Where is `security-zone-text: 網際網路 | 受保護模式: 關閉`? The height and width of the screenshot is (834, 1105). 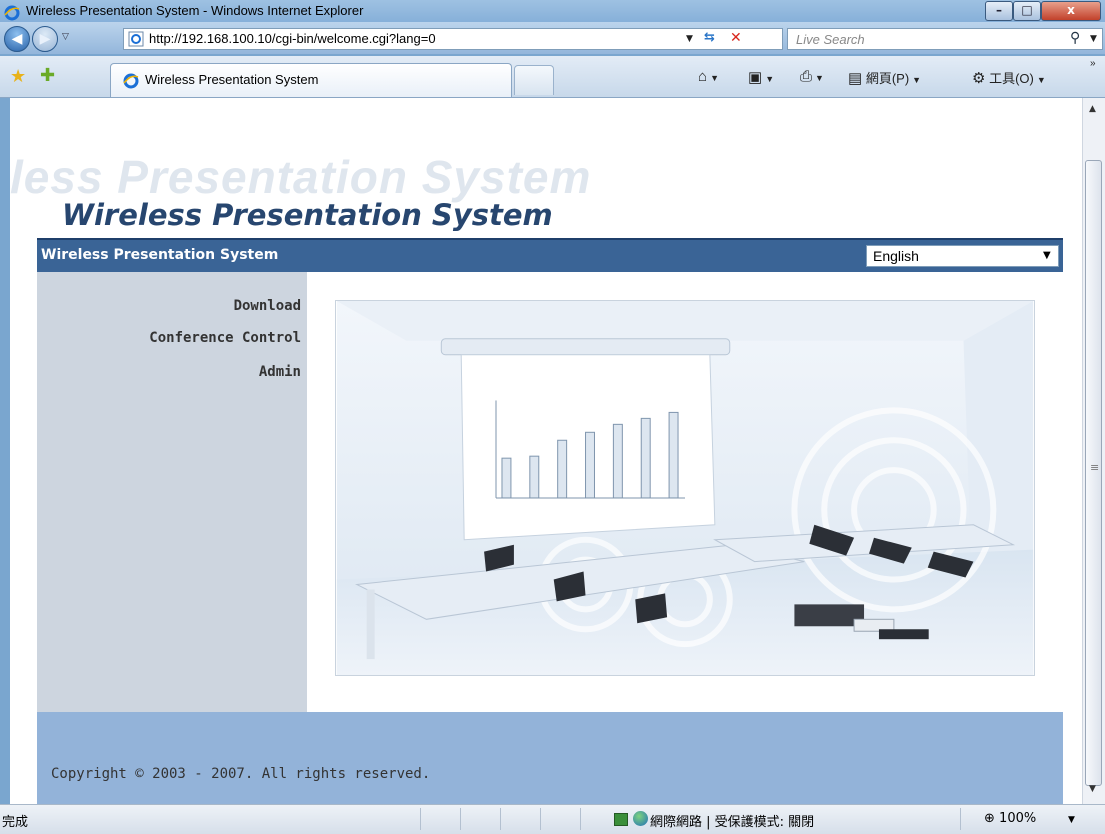
security-zone-text: 網際網路 | 受保護模式: 關閉 is located at coordinates (732, 820).